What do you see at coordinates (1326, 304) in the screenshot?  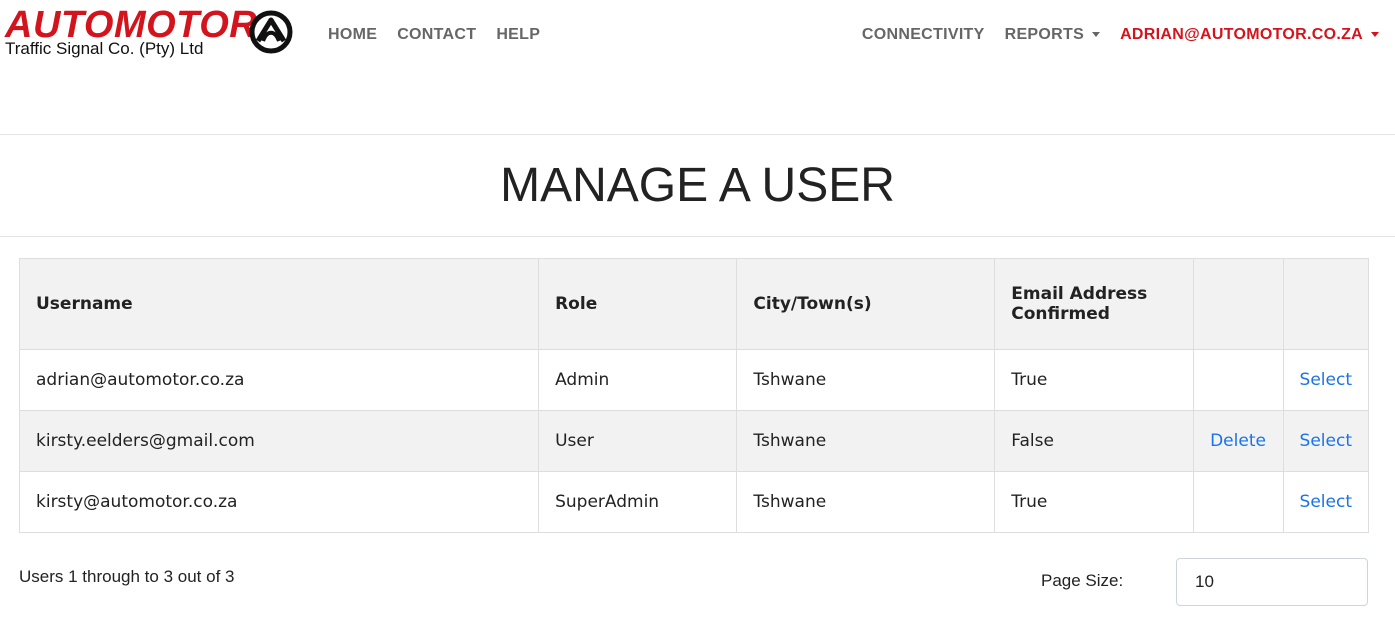 I see `header-select` at bounding box center [1326, 304].